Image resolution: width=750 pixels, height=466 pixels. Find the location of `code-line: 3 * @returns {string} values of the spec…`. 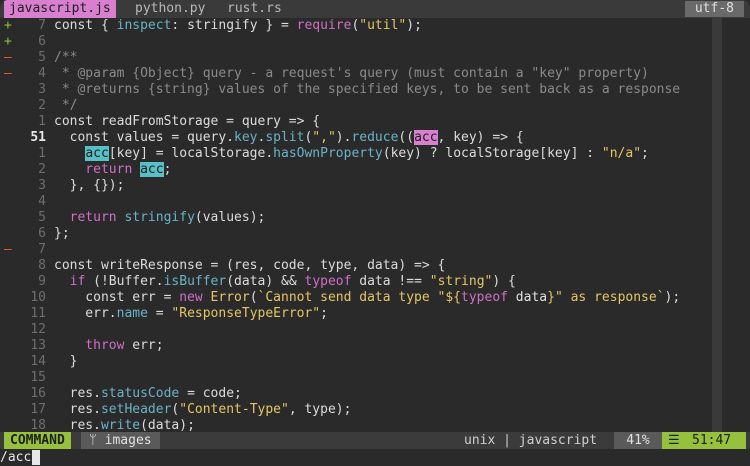

code-line: 3 * @returns {string} values of the spec… is located at coordinates (375, 90).